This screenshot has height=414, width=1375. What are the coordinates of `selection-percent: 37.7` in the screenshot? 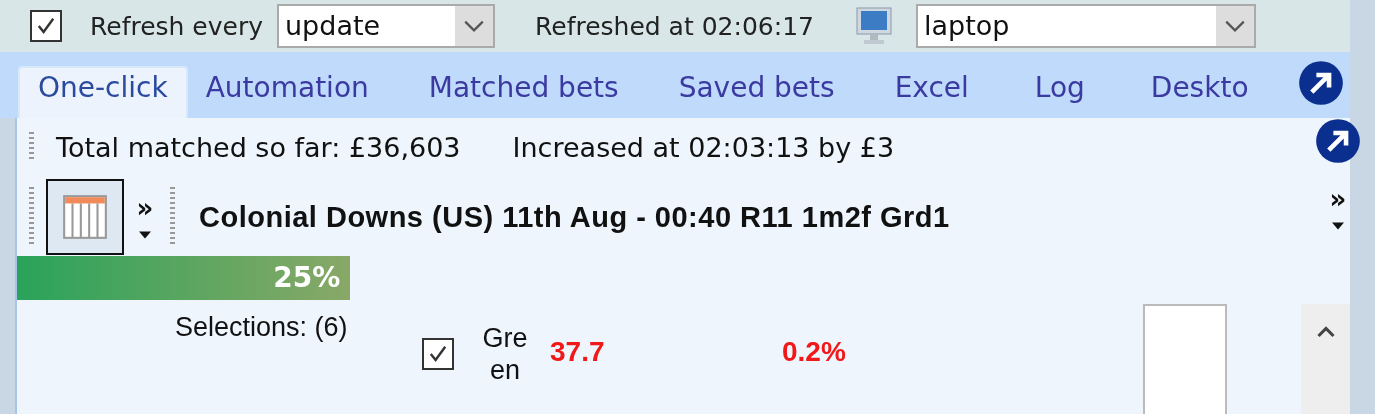 It's located at (577, 352).